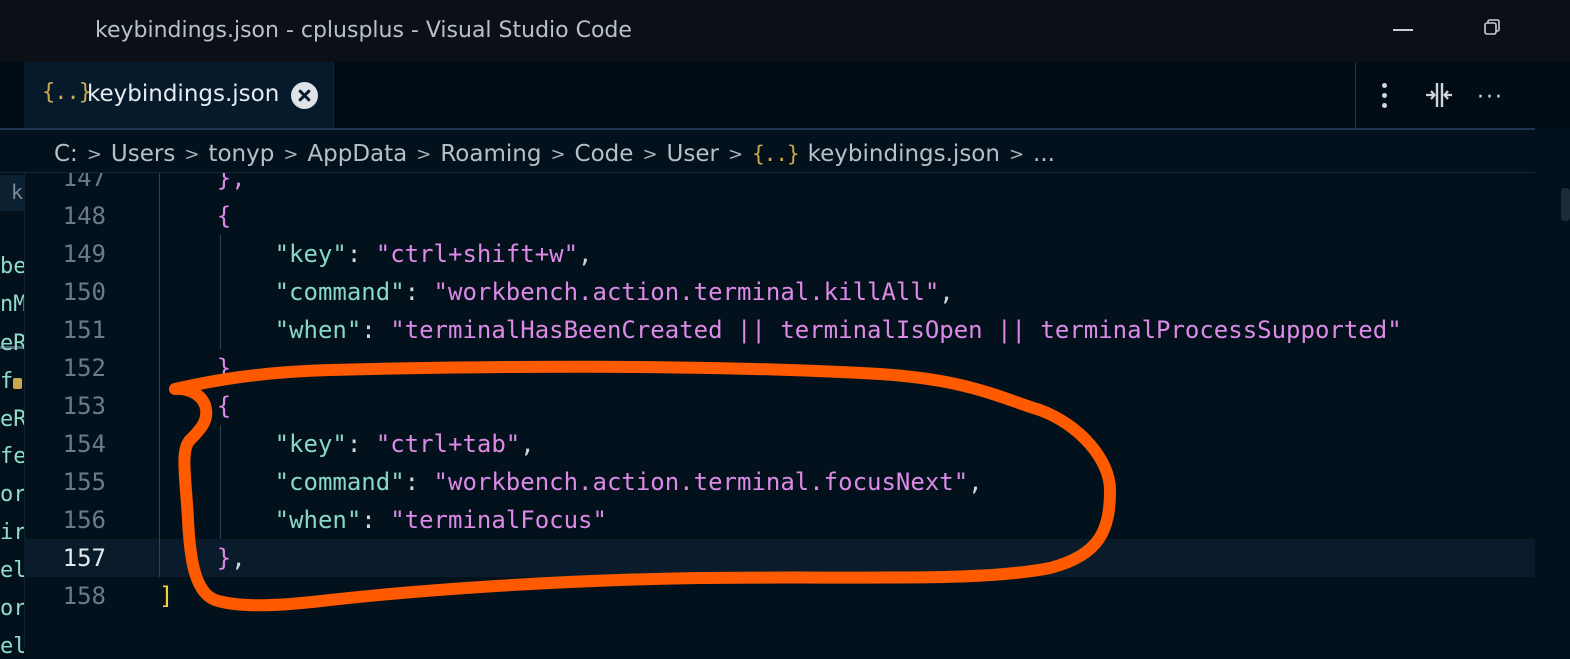  Describe the element at coordinates (310, 444) in the screenshot. I see `code-token: "key"` at that location.